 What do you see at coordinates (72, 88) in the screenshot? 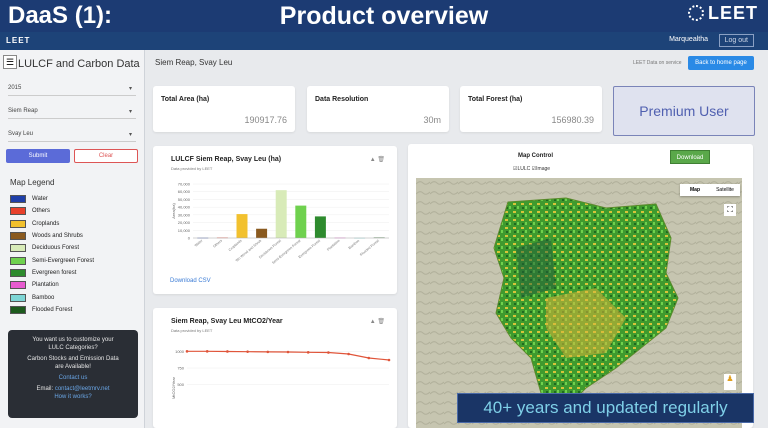
I see `year-select: 2015 ▾` at bounding box center [72, 88].